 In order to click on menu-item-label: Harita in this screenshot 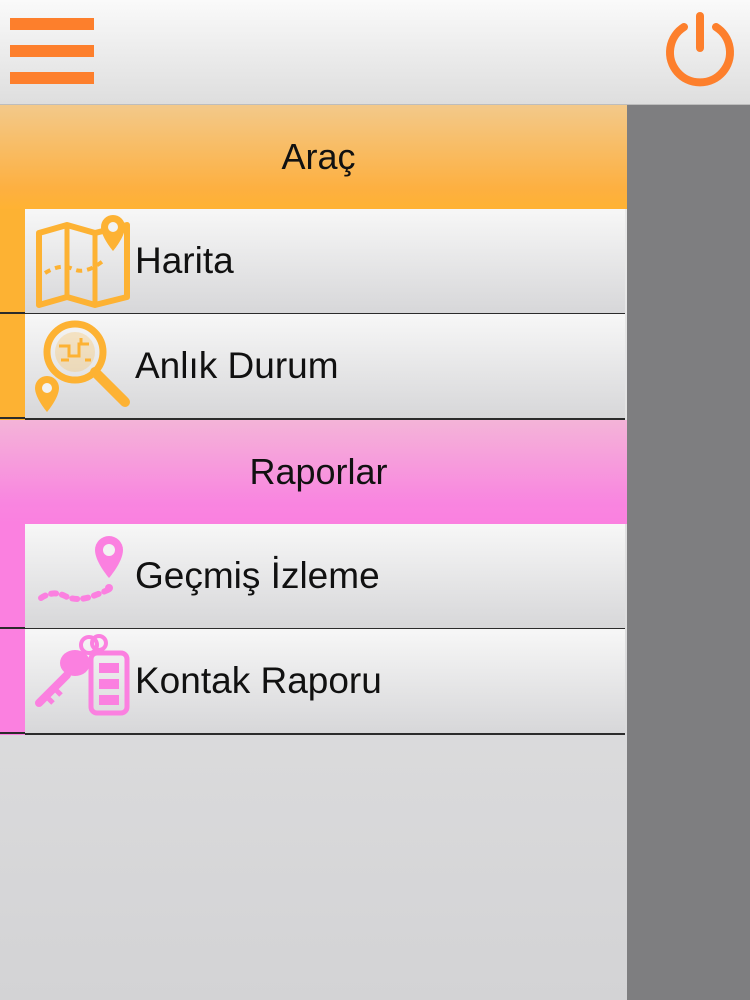, I will do `click(184, 260)`.